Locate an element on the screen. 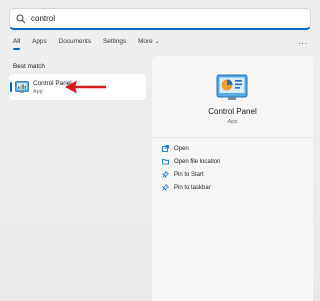  action-pin-to-start: Pin to Start is located at coordinates (183, 174).